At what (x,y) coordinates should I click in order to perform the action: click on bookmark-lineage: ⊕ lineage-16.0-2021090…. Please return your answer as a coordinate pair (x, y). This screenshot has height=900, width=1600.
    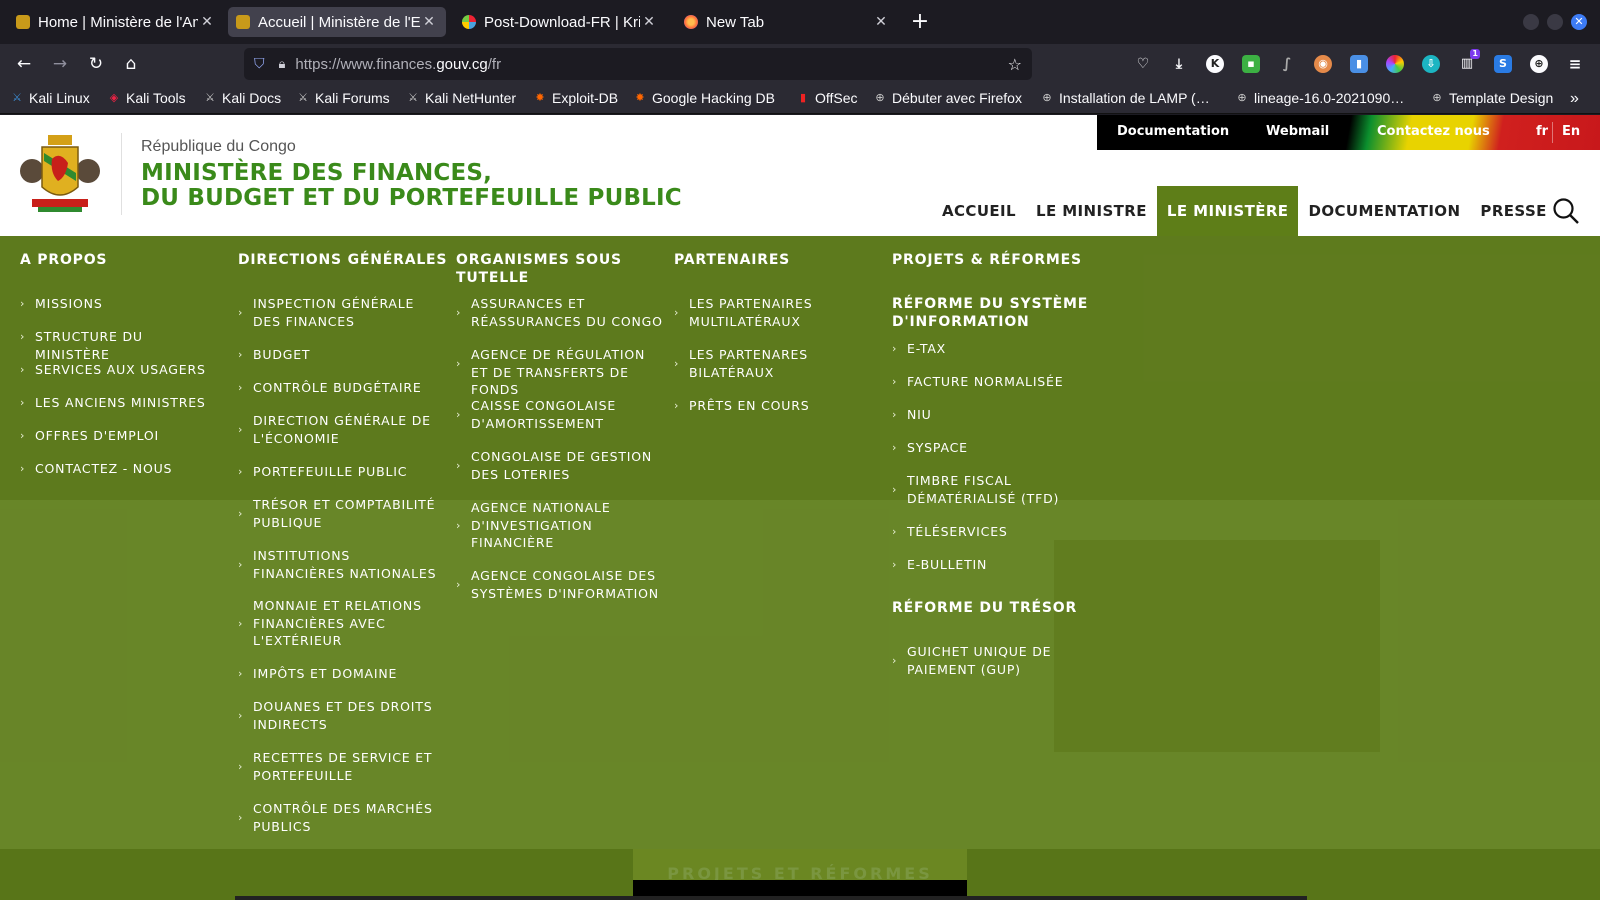
    Looking at the image, I should click on (1319, 98).